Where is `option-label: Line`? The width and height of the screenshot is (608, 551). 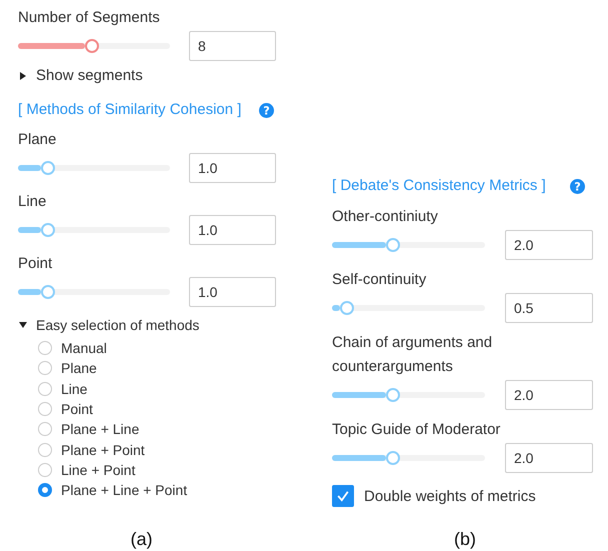 option-label: Line is located at coordinates (74, 388).